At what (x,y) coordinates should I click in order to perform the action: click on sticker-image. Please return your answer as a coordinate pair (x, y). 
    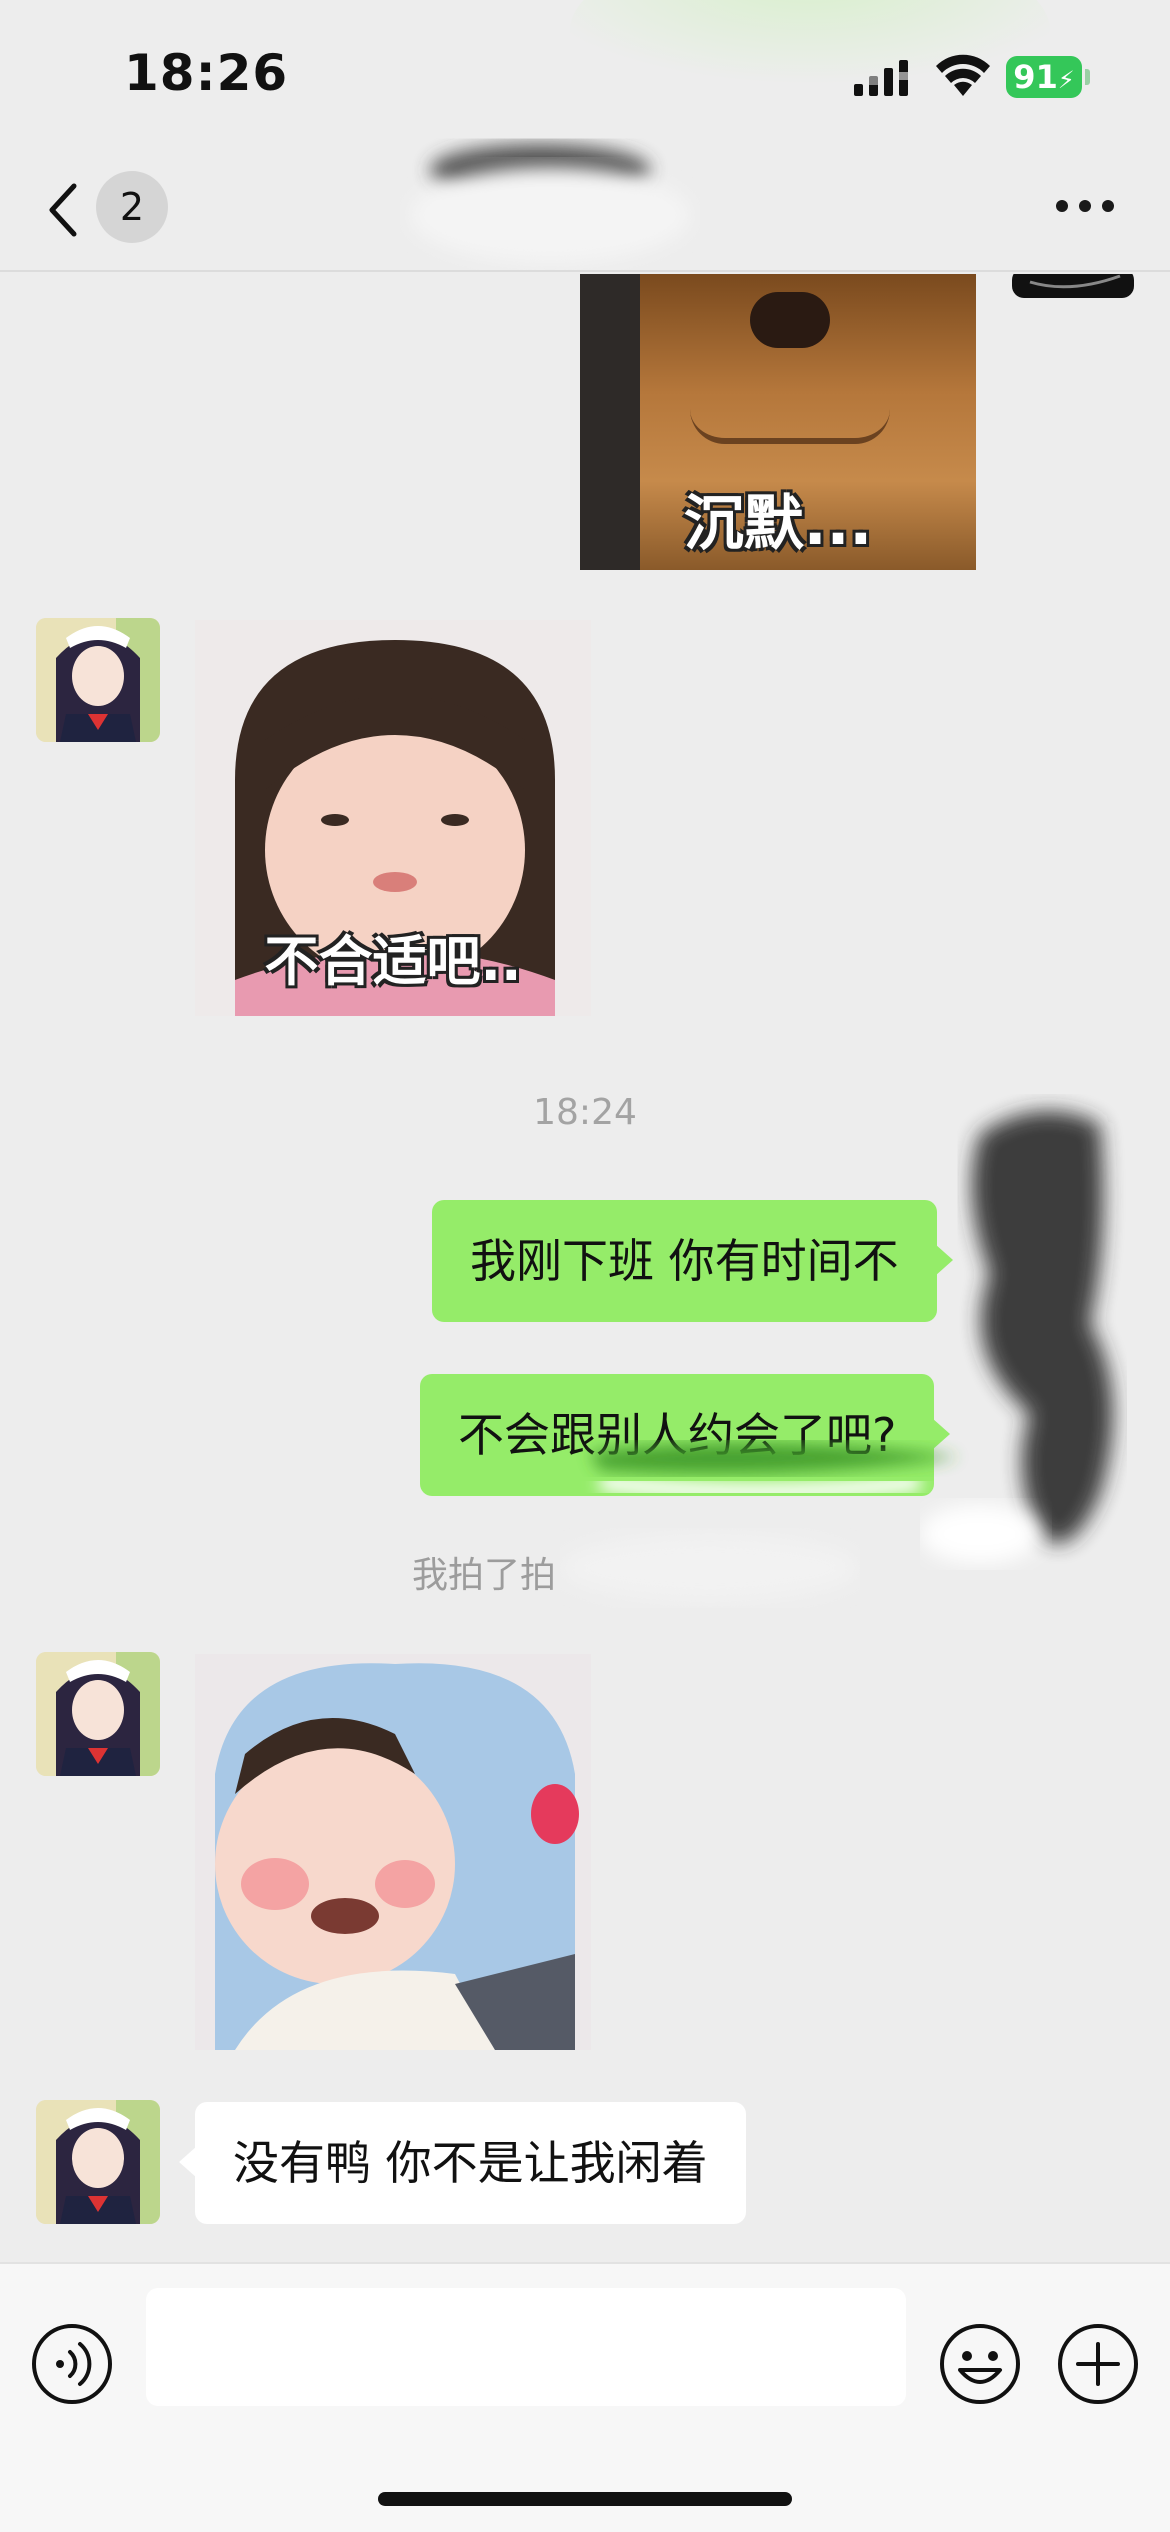
    Looking at the image, I should click on (393, 1852).